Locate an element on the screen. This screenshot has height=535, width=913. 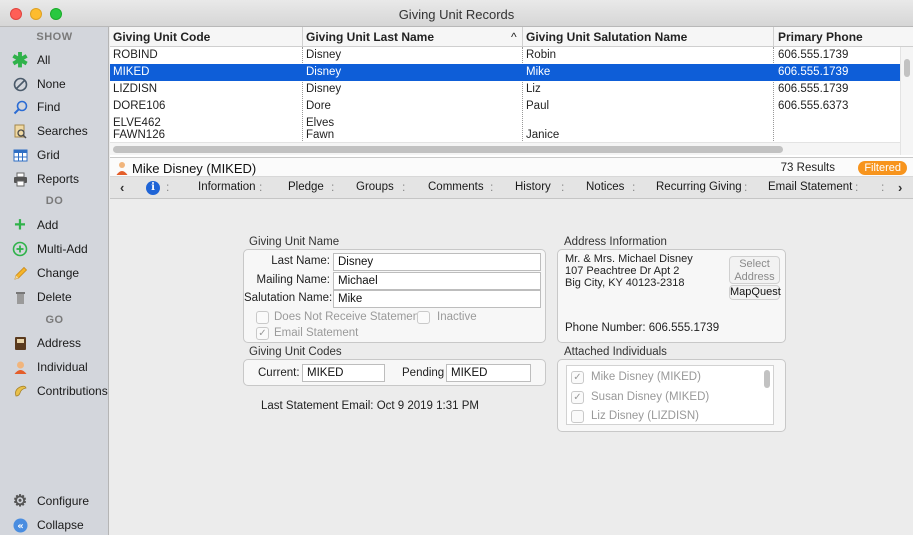
horizontal-scrollbar is located at coordinates (505, 148).